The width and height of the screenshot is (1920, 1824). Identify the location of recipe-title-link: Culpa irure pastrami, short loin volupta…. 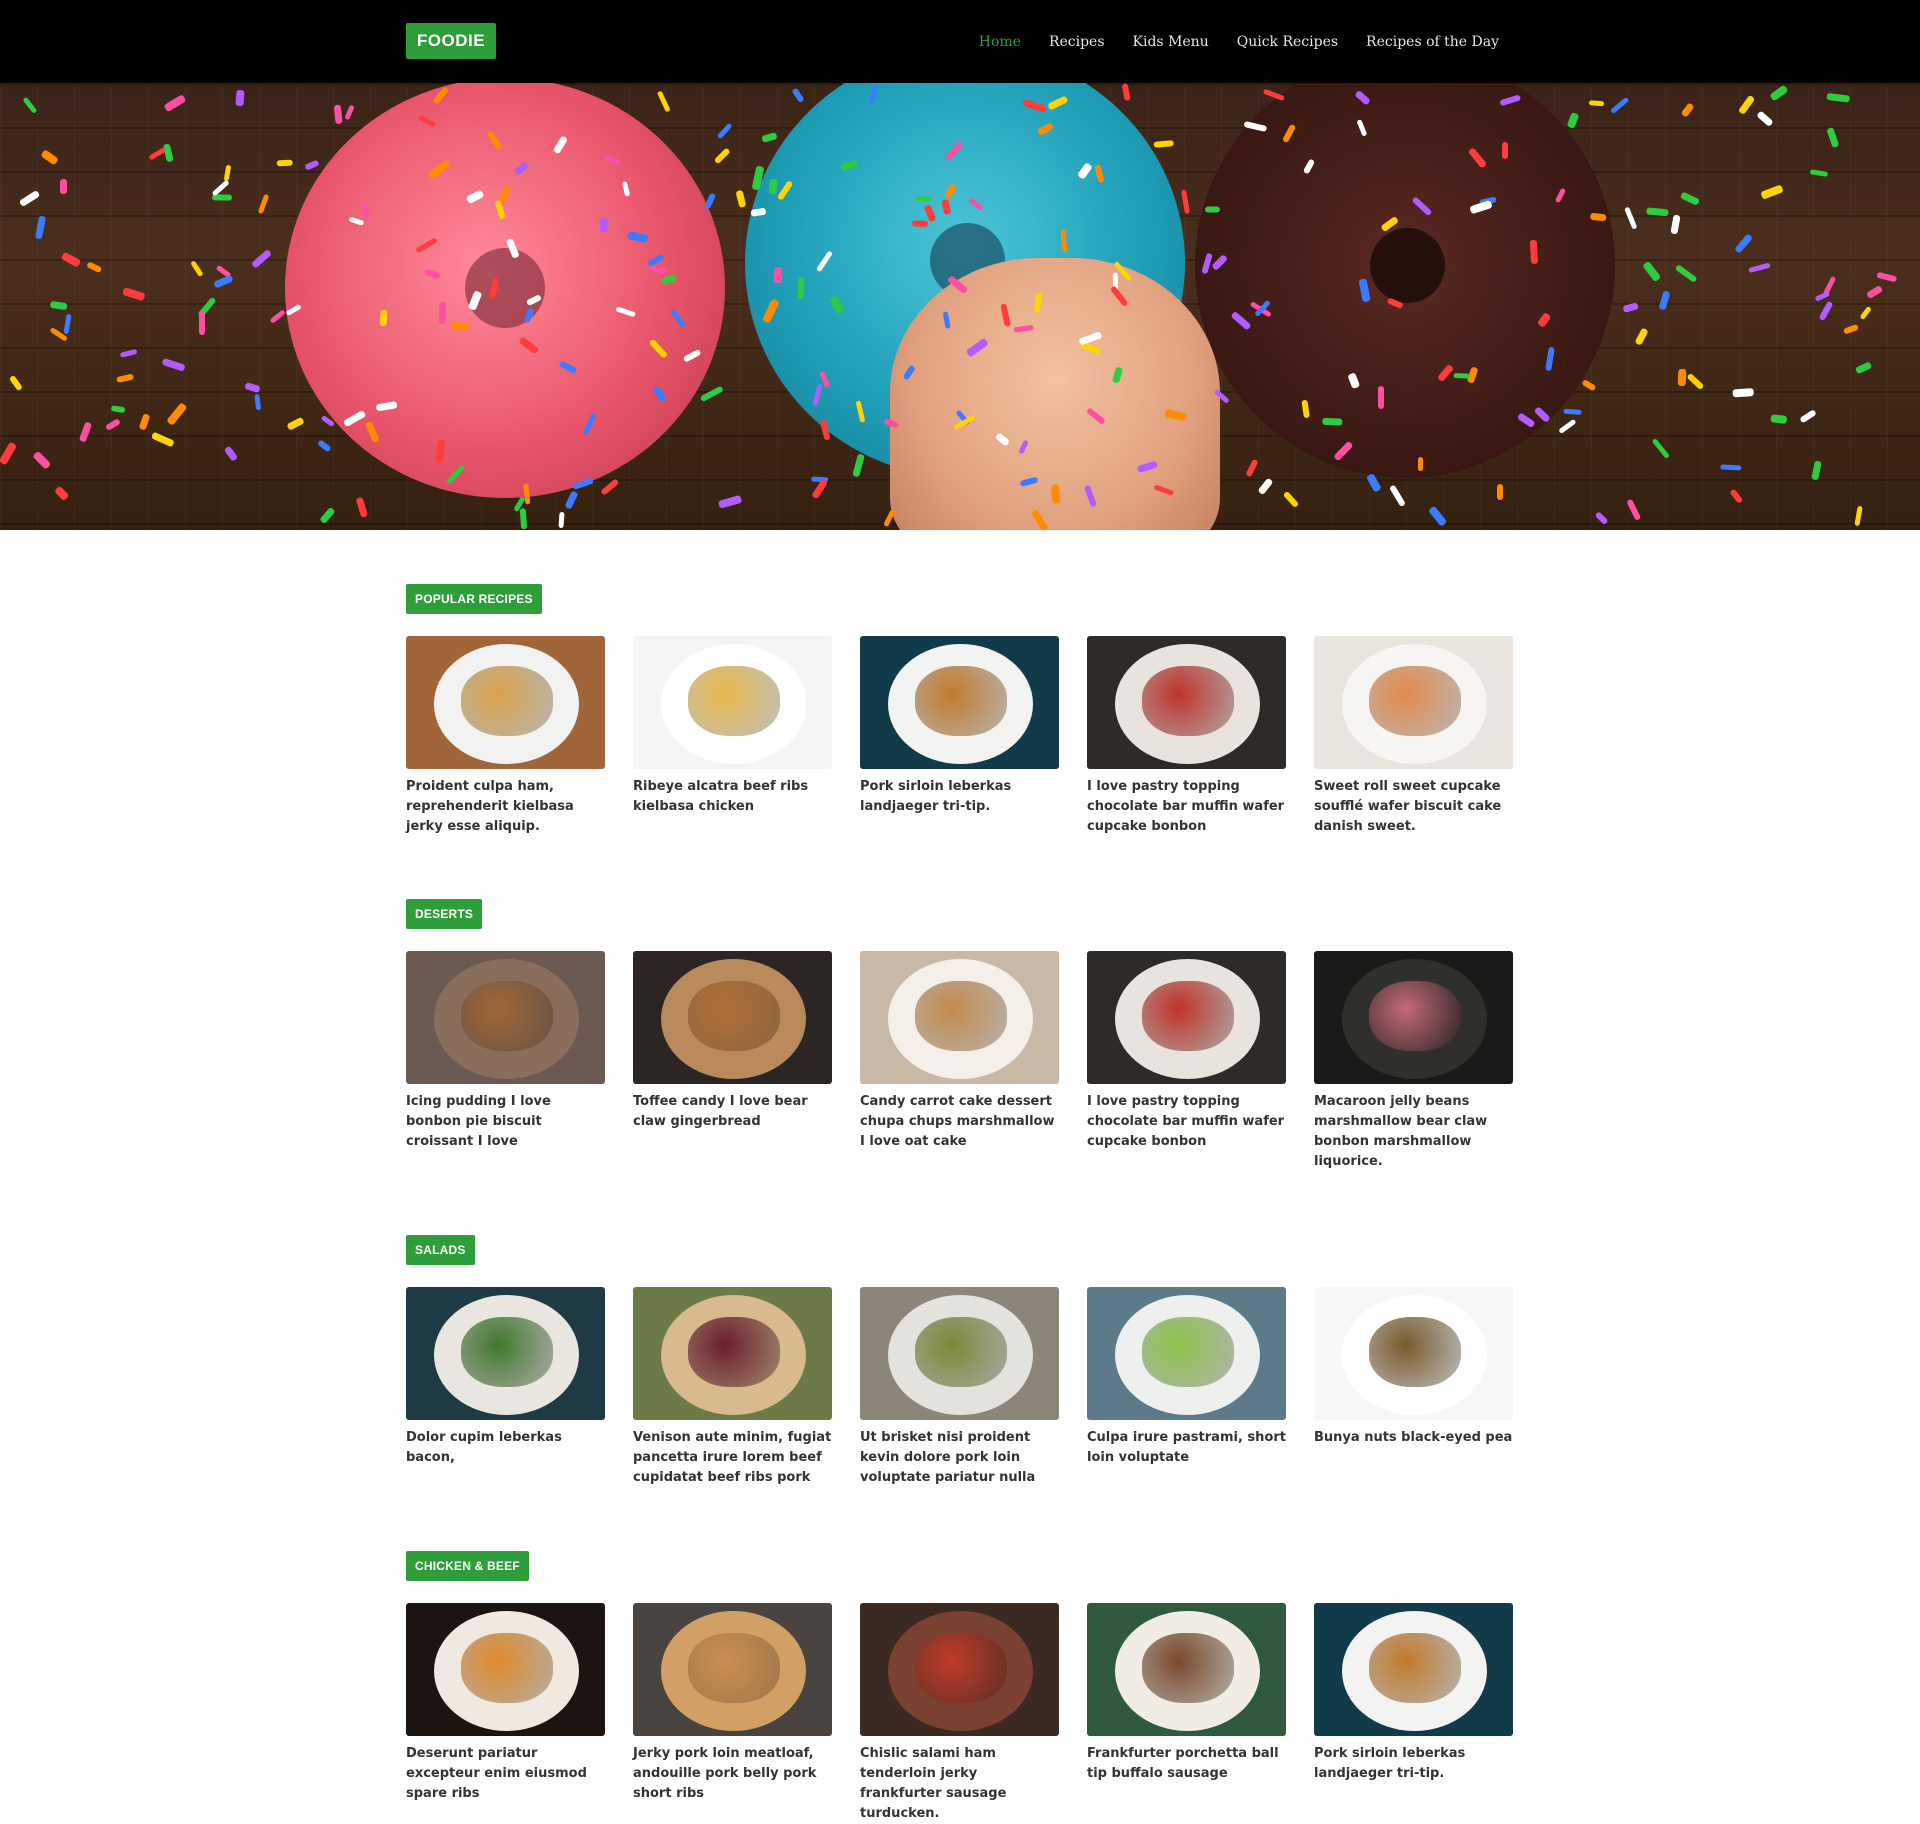
(1186, 1448).